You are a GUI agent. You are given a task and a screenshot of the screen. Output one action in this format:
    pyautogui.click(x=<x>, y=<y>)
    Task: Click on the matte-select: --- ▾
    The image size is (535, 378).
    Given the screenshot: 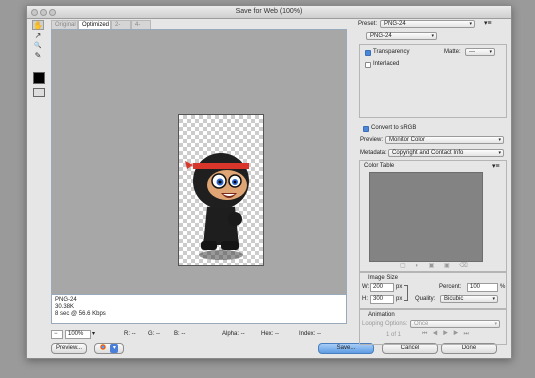 What is the action you would take?
    pyautogui.click(x=480, y=52)
    